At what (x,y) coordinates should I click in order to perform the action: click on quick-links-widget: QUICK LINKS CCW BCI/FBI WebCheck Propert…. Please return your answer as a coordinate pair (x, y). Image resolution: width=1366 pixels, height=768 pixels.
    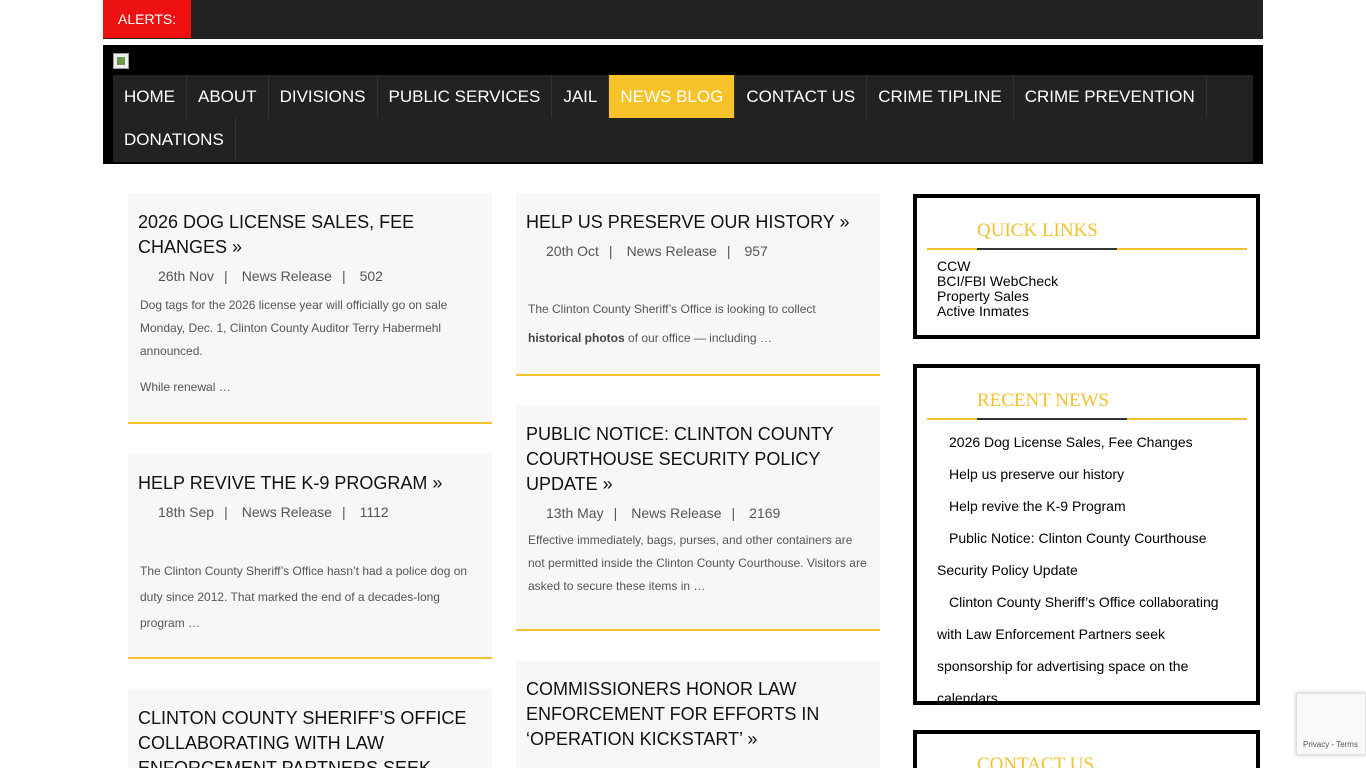
    Looking at the image, I should click on (1086, 266).